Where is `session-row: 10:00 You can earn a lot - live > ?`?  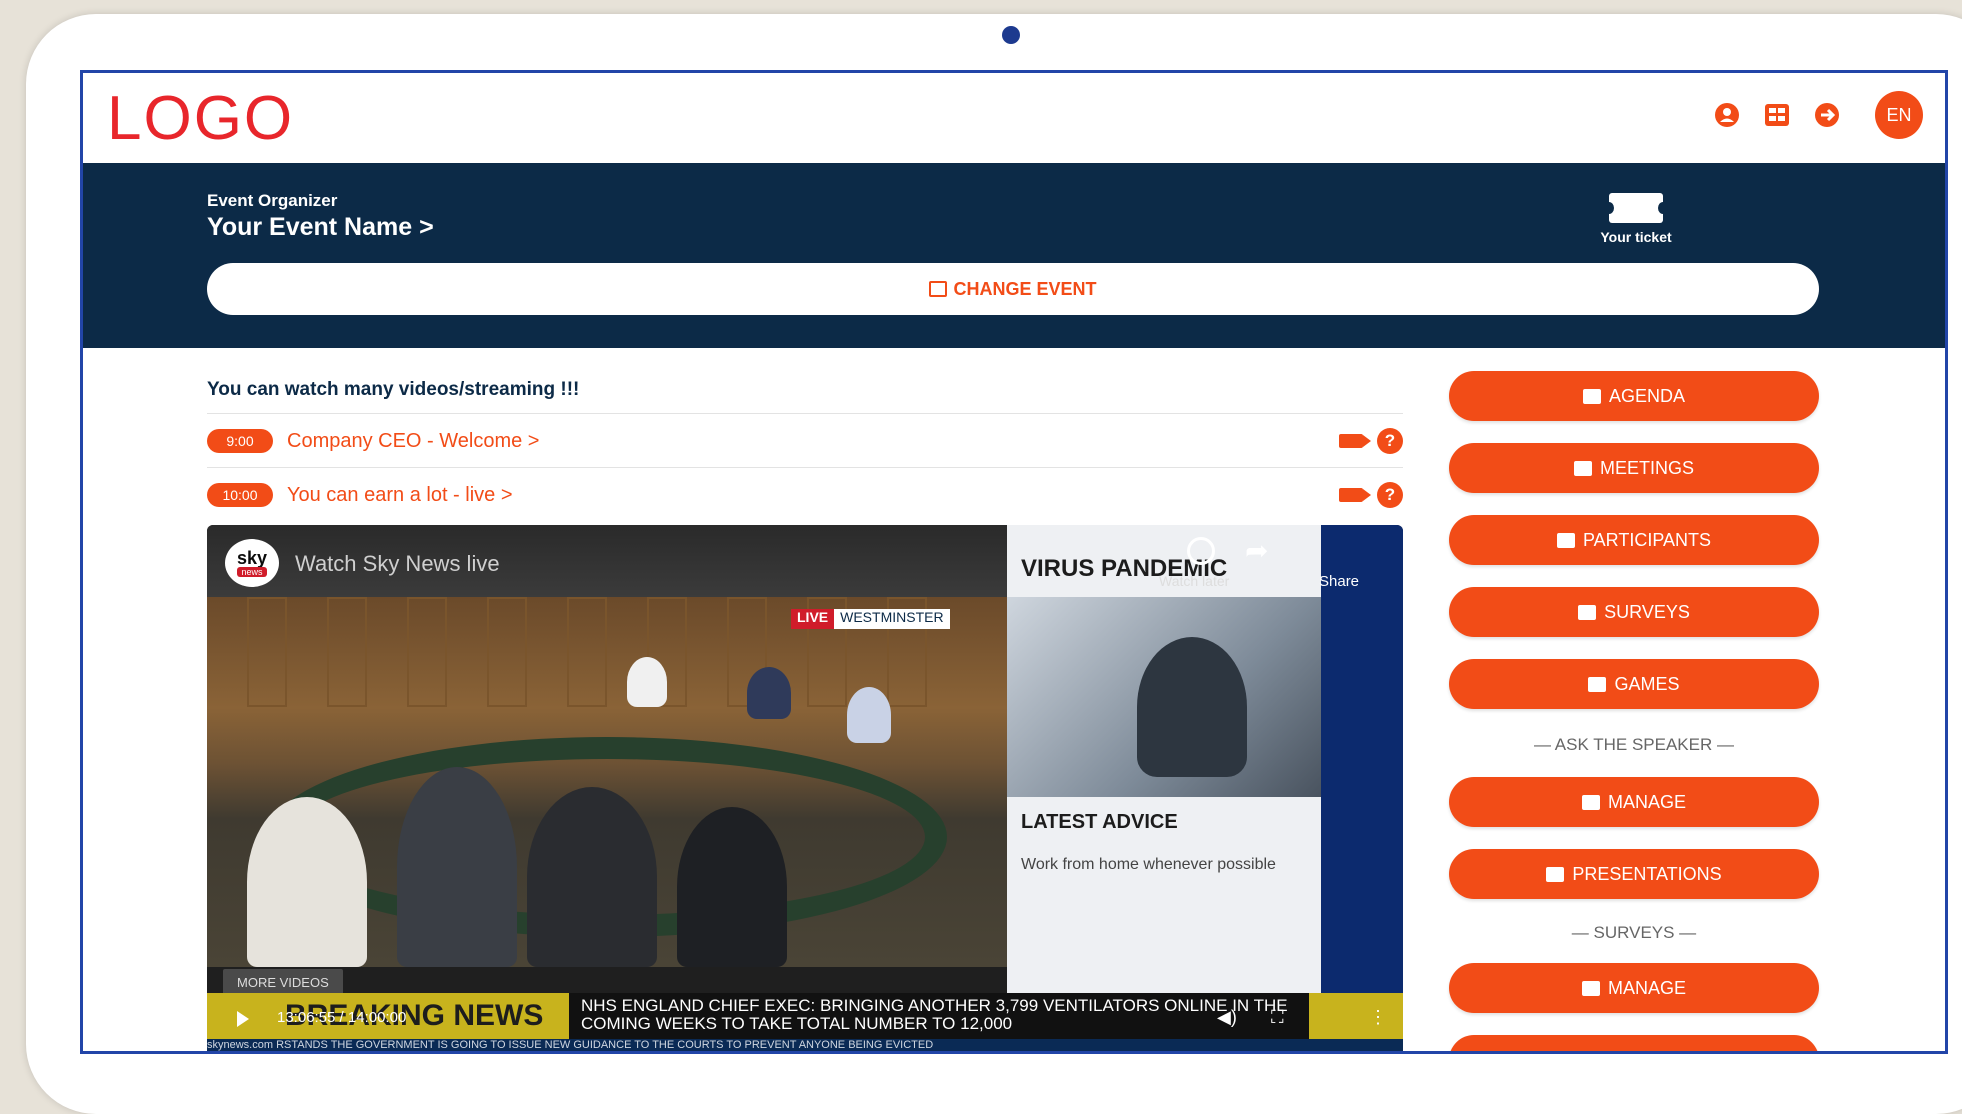
session-row: 10:00 You can earn a lot - live > ? is located at coordinates (805, 495).